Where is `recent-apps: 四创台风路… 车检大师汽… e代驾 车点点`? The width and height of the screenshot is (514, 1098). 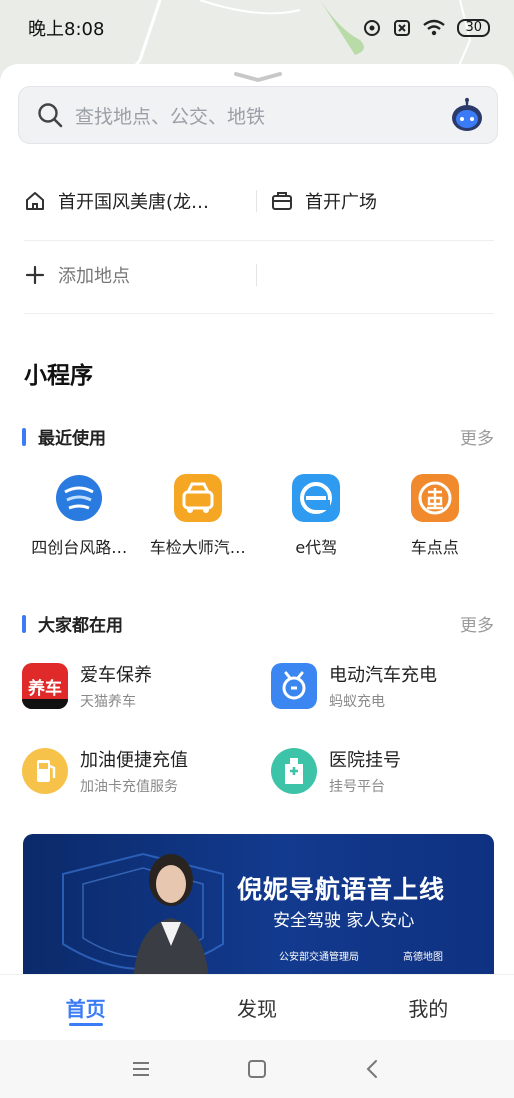
recent-apps: 四创台风路… 车检大师汽… e代驾 车点点 is located at coordinates (257, 516).